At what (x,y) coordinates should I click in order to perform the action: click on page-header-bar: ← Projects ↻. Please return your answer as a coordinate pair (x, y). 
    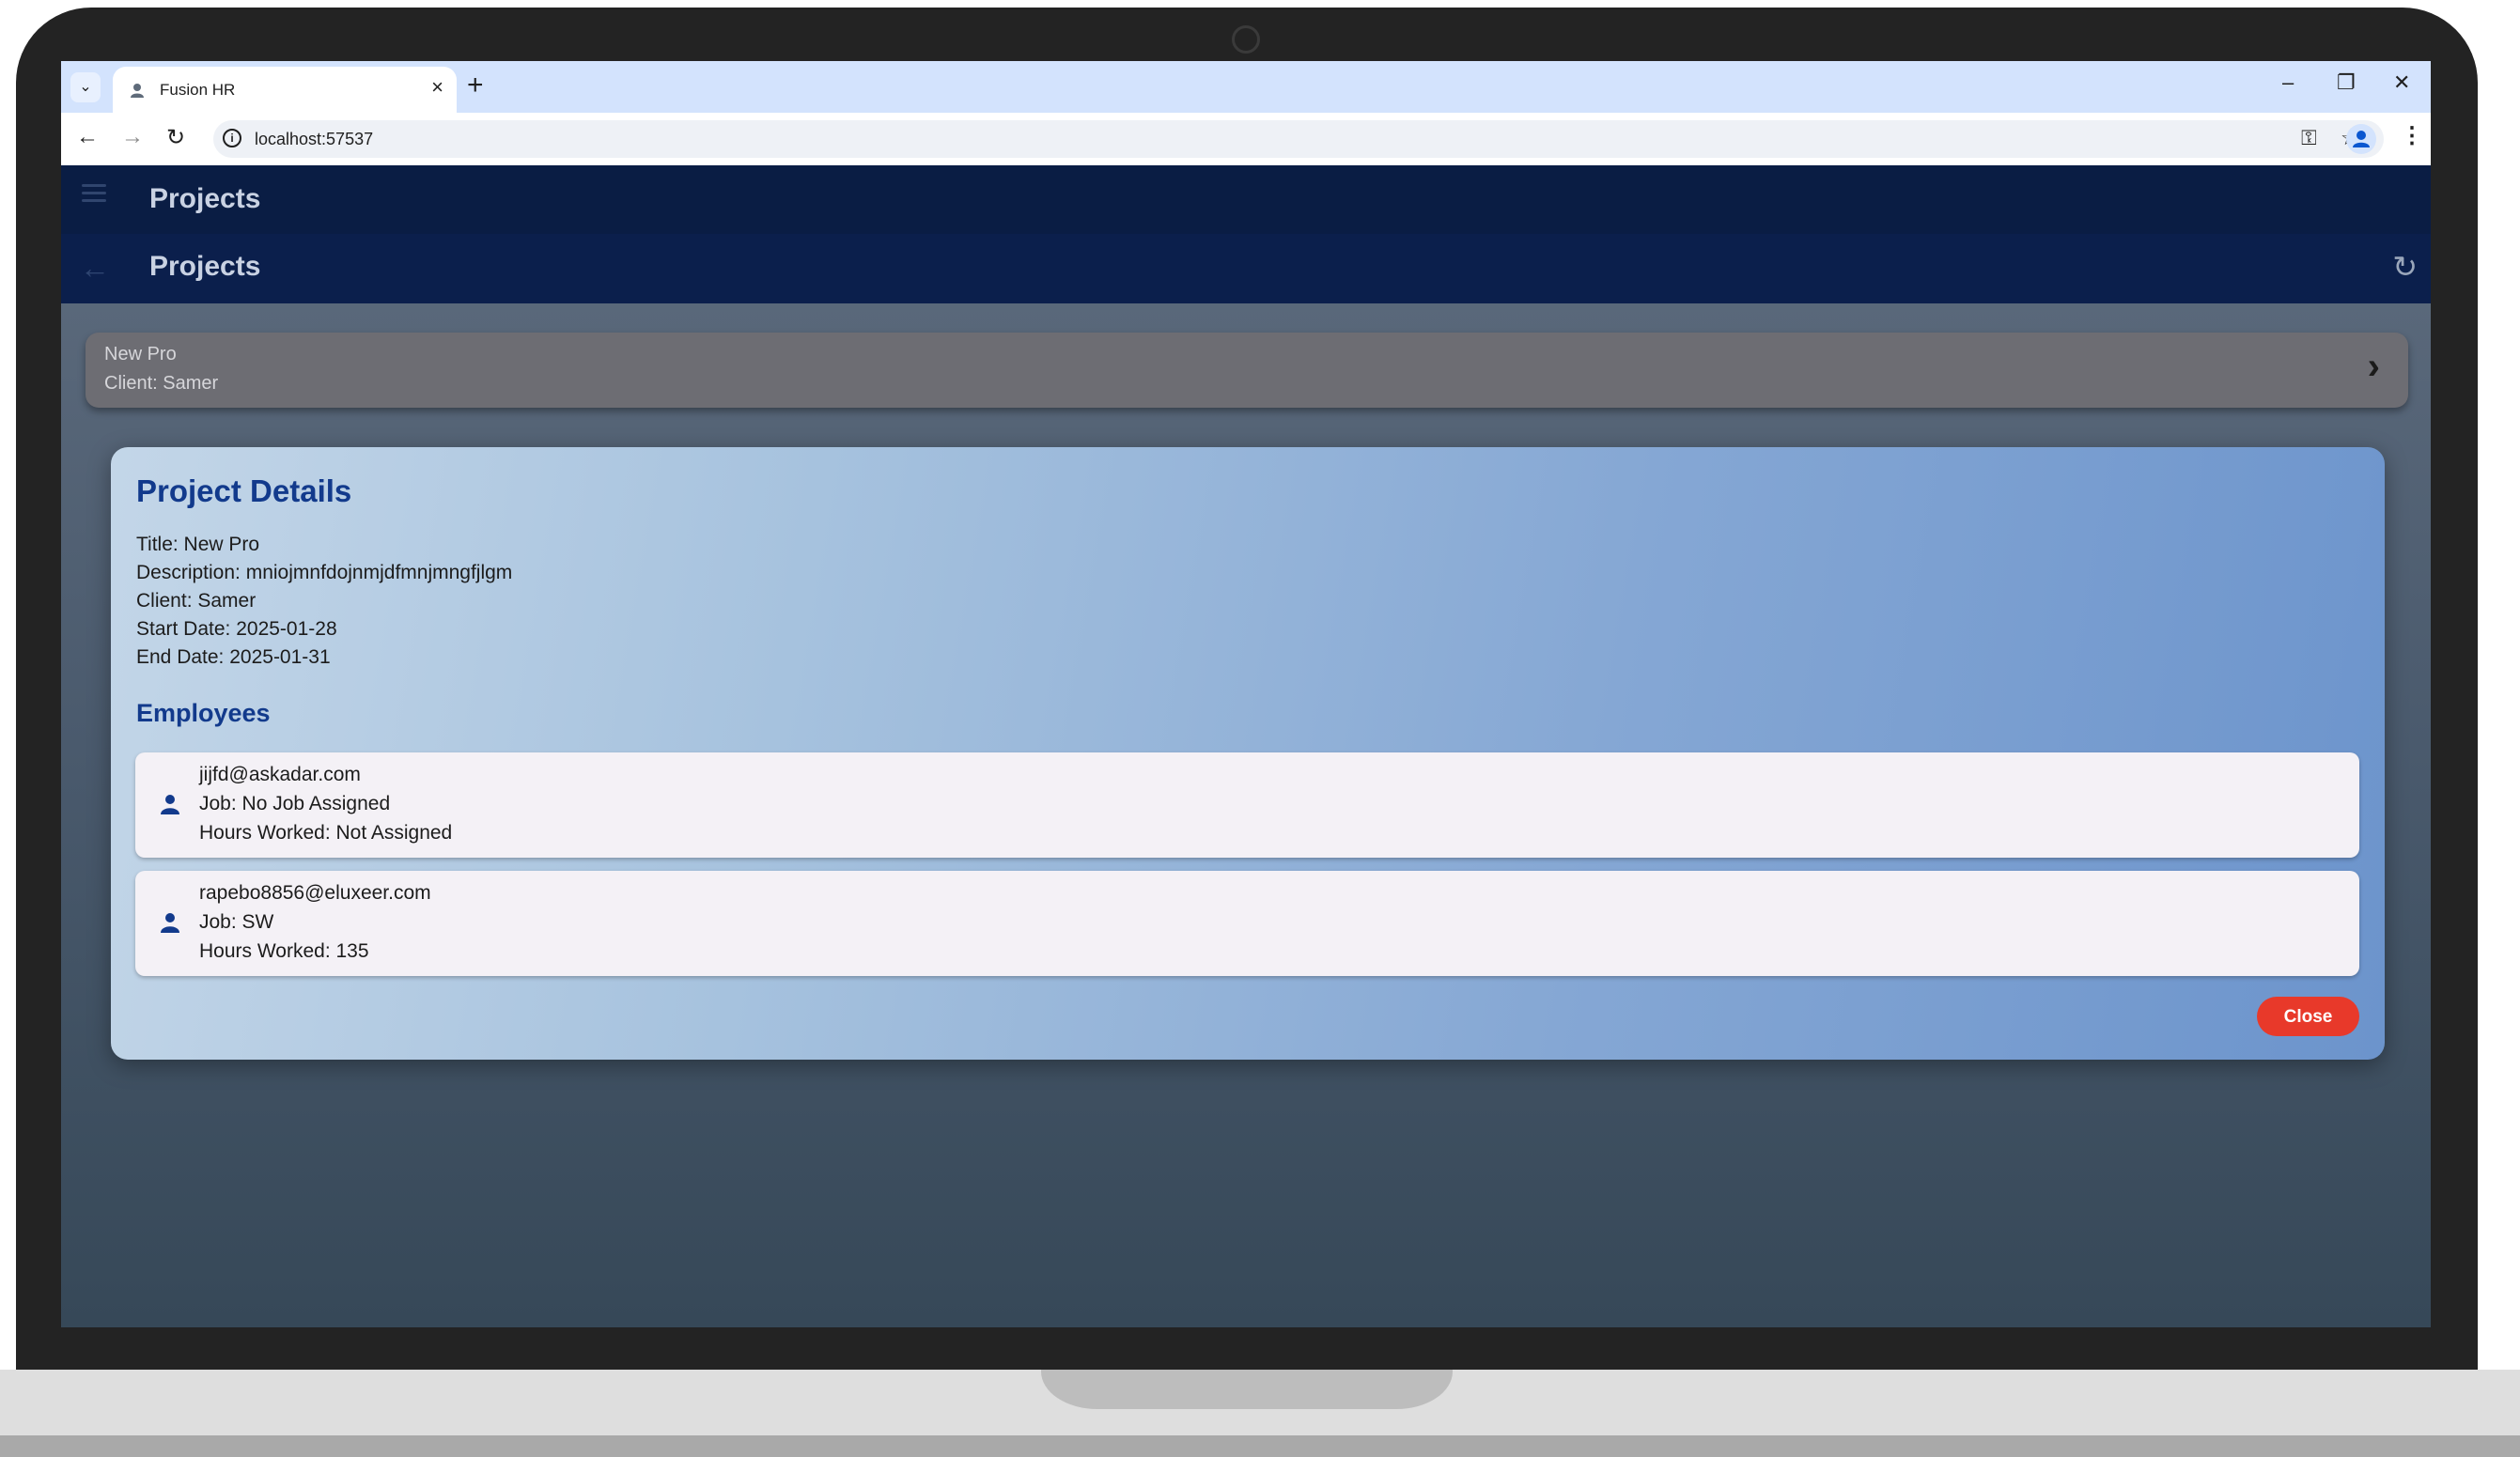
    Looking at the image, I should click on (1246, 268).